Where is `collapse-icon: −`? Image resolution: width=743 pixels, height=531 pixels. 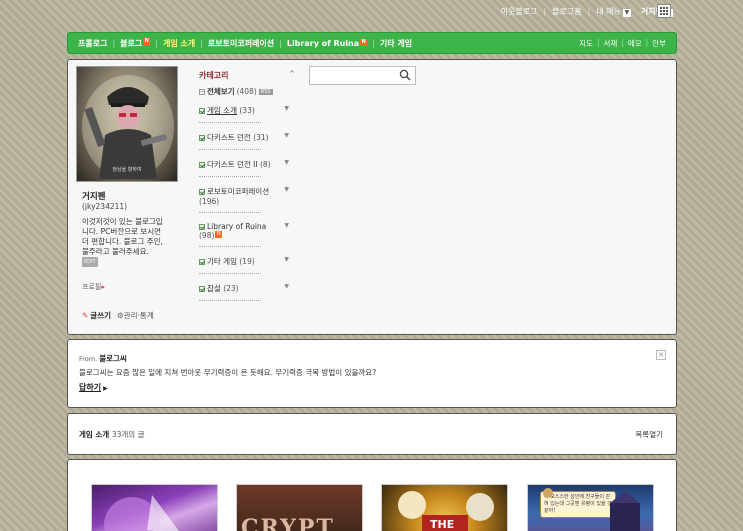 collapse-icon: − is located at coordinates (202, 91).